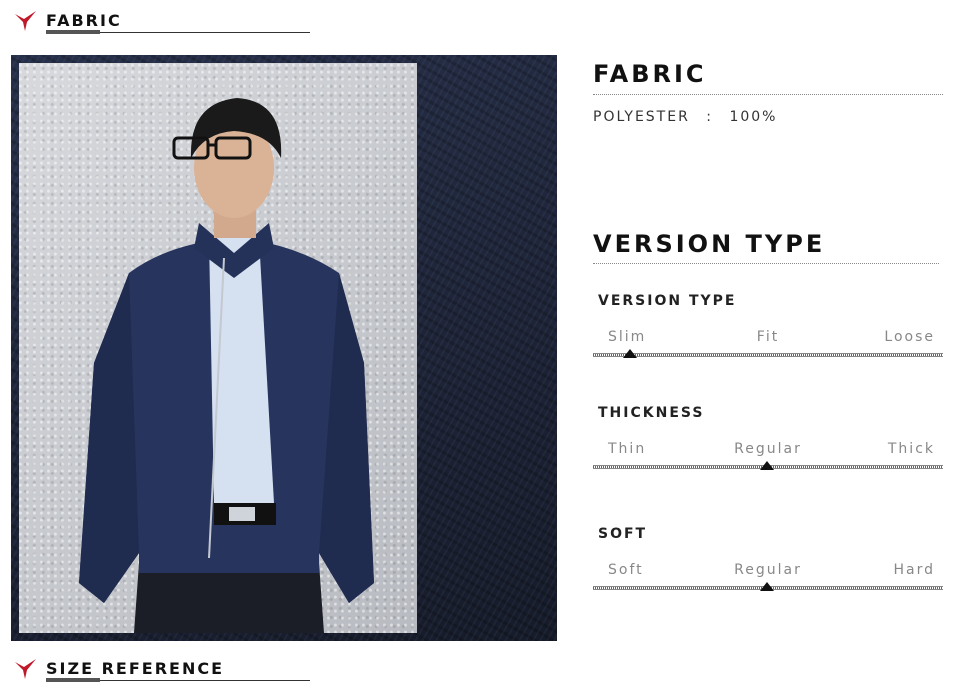  What do you see at coordinates (768, 355) in the screenshot?
I see `scale-track` at bounding box center [768, 355].